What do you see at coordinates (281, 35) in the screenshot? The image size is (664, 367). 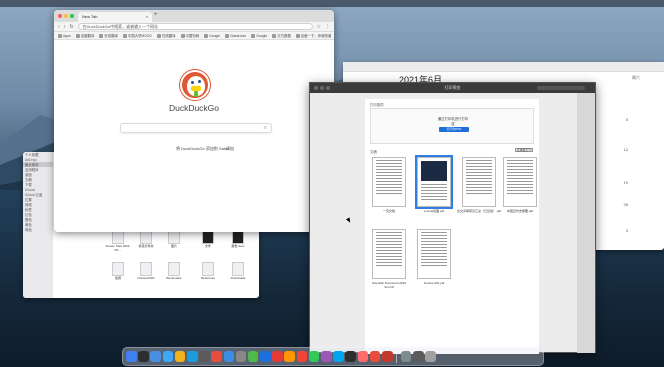 I see `bookmark-item: 万方数据` at bounding box center [281, 35].